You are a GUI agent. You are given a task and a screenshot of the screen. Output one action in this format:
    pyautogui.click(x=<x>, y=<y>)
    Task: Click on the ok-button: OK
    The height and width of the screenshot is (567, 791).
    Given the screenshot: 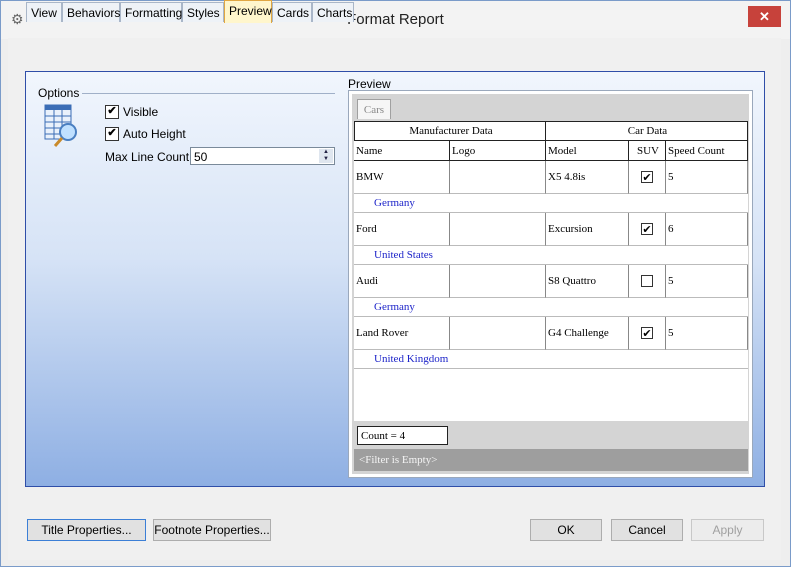 What is the action you would take?
    pyautogui.click(x=566, y=530)
    